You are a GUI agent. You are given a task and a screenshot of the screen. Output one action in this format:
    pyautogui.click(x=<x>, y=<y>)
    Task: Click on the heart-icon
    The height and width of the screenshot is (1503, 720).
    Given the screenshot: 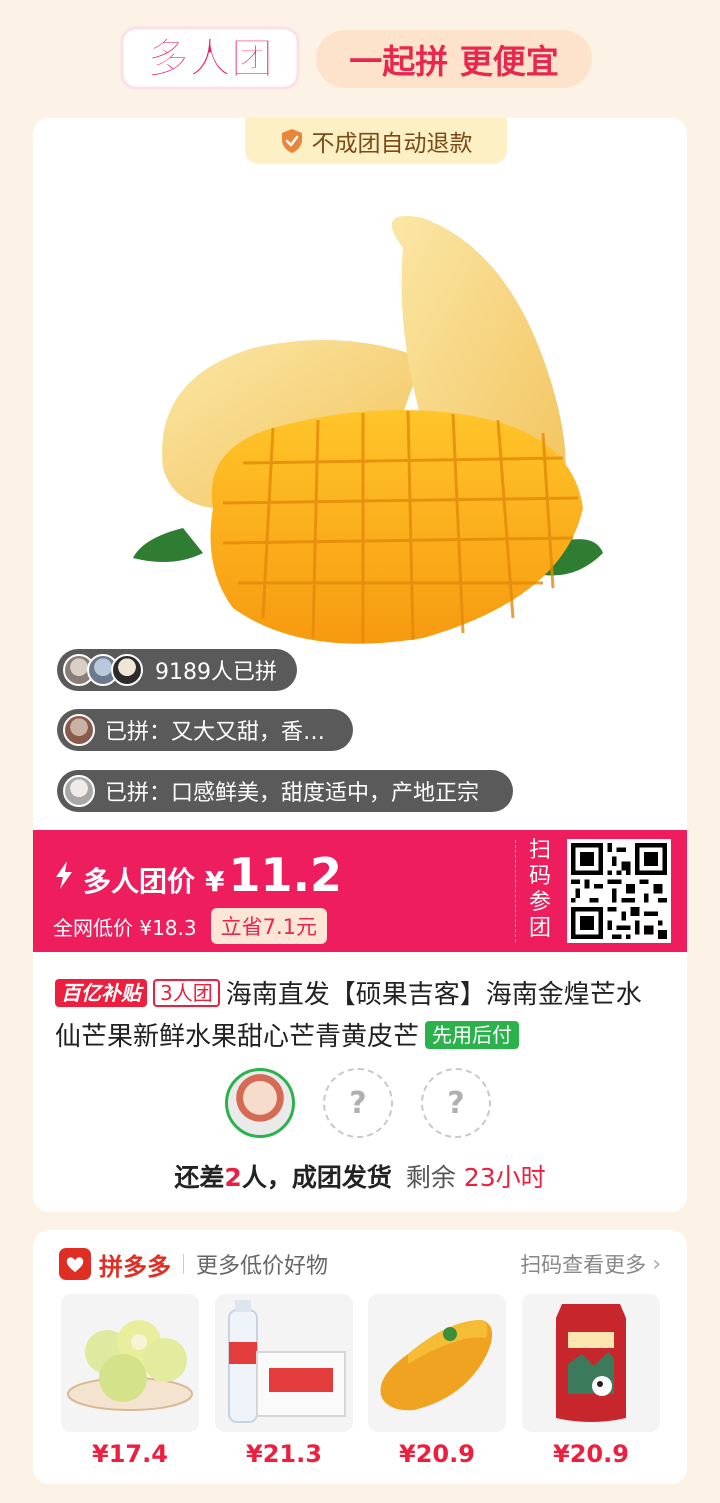 What is the action you would take?
    pyautogui.click(x=75, y=1264)
    